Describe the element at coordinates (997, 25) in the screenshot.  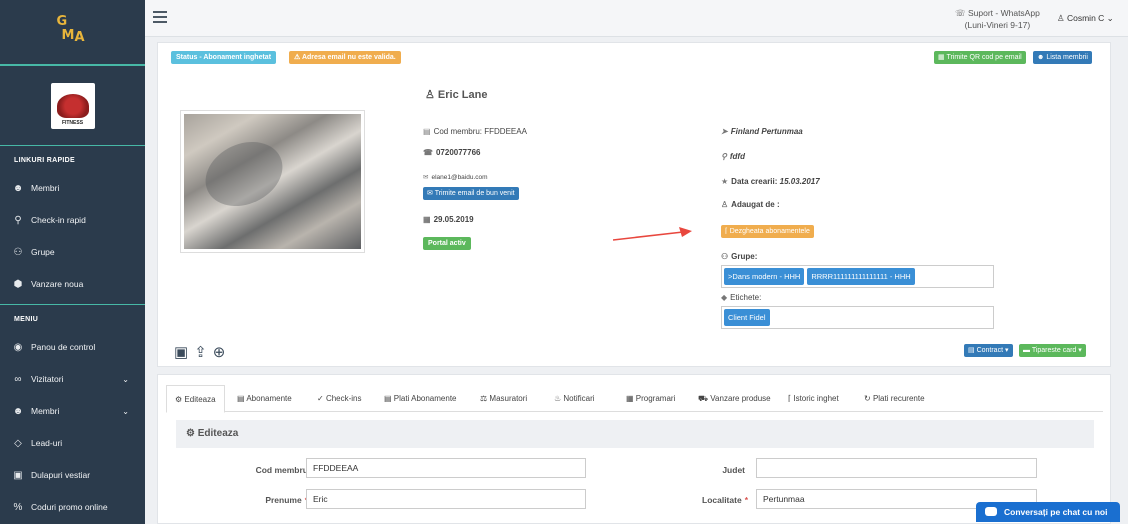
I see `support-line2: (Luni-Vineri 9-17)` at that location.